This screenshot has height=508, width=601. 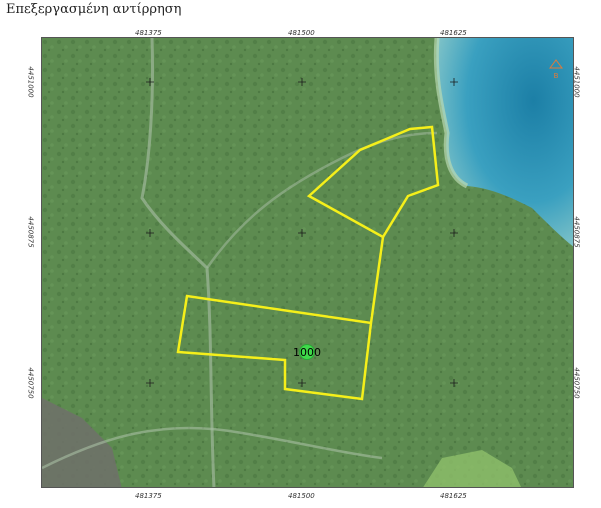 What do you see at coordinates (30, 383) in the screenshot?
I see `y-tick-left-3: 4450750` at bounding box center [30, 383].